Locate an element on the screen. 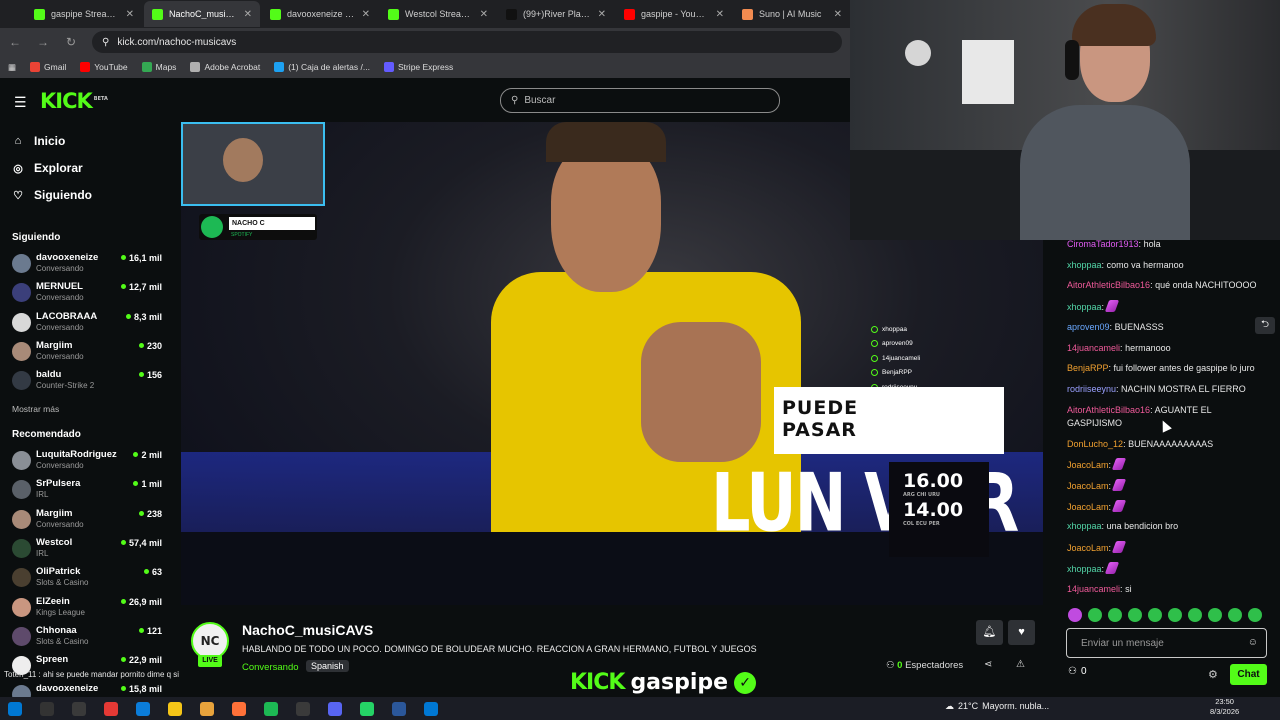 Image resolution: width=1280 pixels, height=720 pixels. bell-icon: 🔔︎ is located at coordinates (989, 632).